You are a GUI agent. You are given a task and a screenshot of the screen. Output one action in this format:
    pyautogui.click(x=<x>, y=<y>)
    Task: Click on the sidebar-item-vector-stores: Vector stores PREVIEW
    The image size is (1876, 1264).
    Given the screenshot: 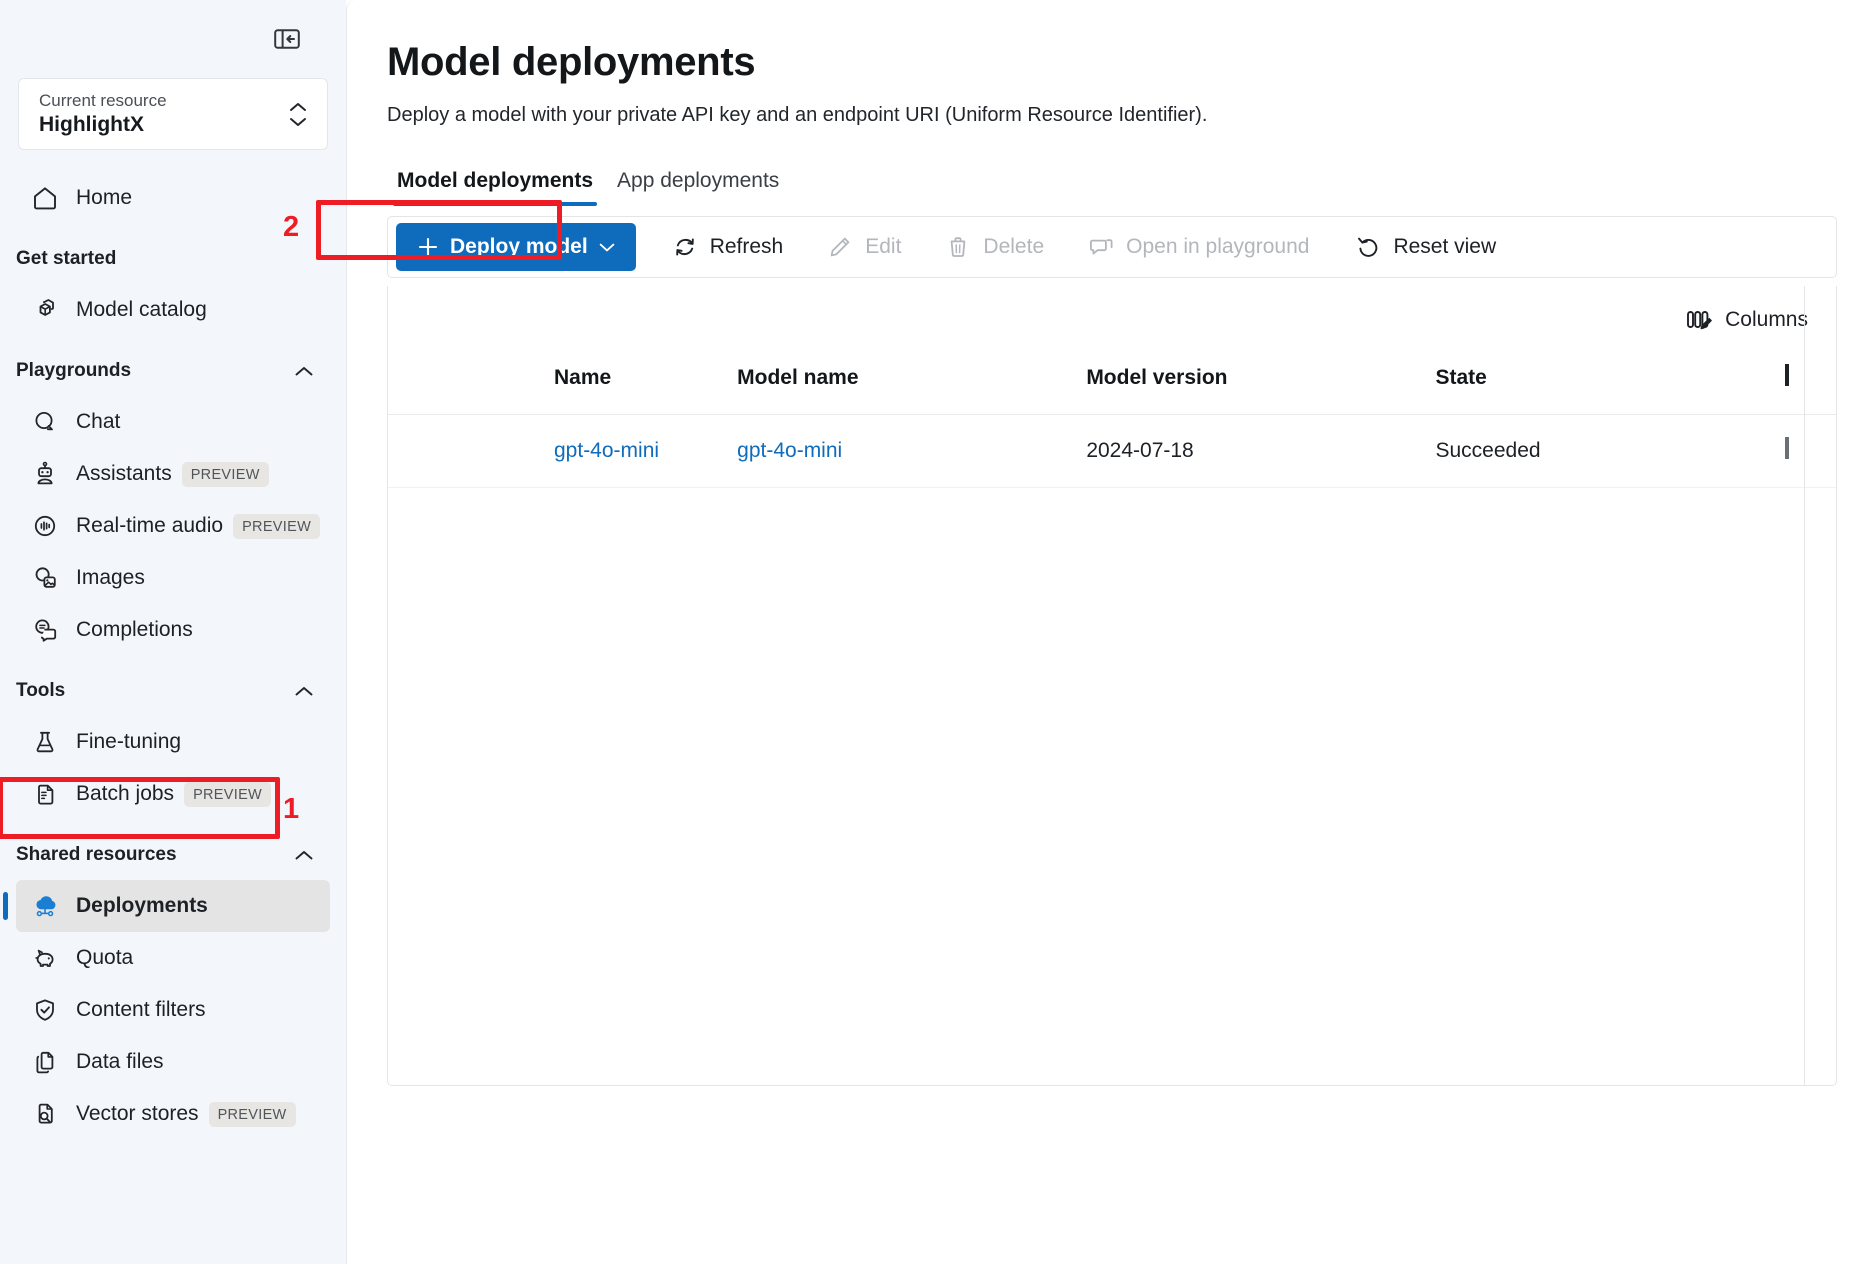 What is the action you would take?
    pyautogui.click(x=173, y=1114)
    